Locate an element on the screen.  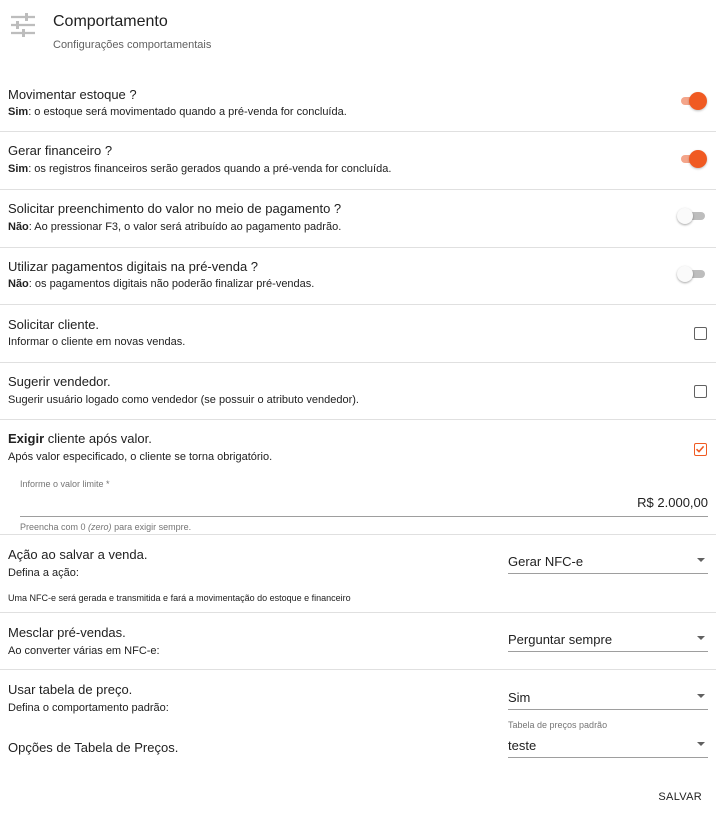
valor-limite-label: Informe o valor limite * is located at coordinates (65, 484).